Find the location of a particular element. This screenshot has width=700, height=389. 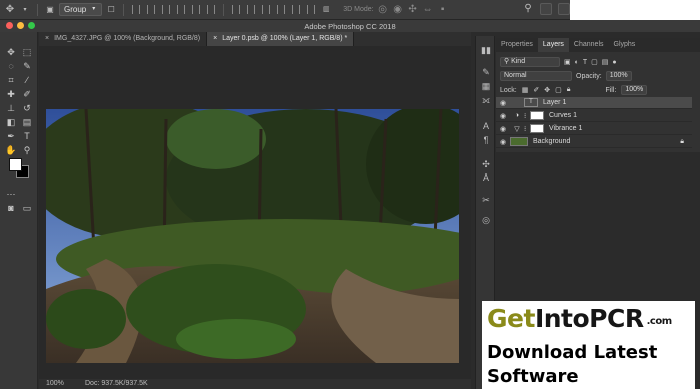

screen-mode-icon: ▭ is located at coordinates (27, 208).